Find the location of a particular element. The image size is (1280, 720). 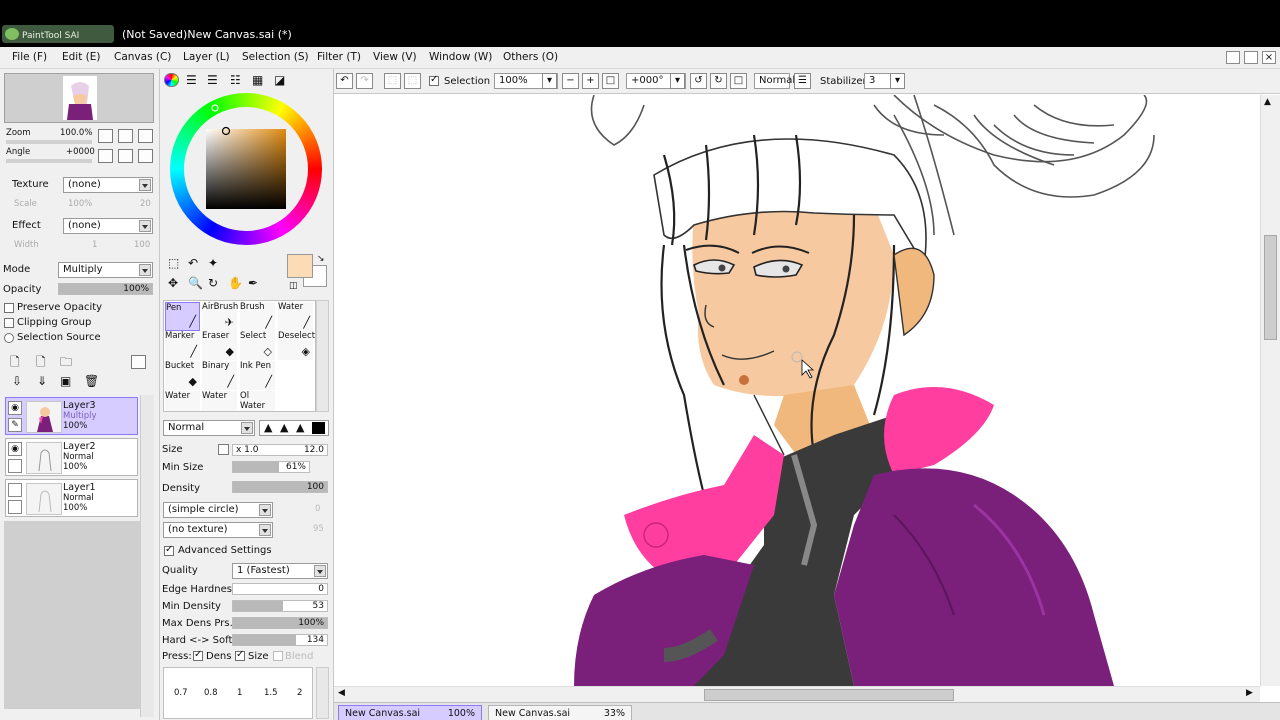

color-wheel-tab-icon is located at coordinates (171, 80).